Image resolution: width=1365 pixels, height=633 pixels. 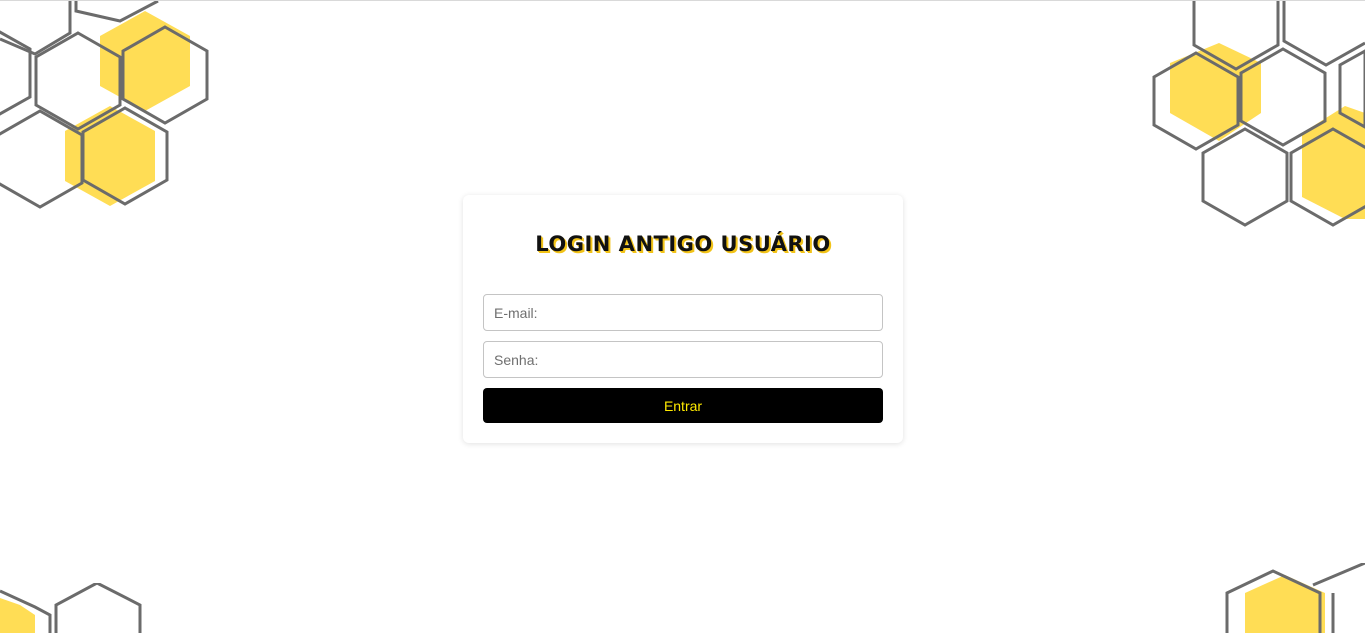 What do you see at coordinates (683, 244) in the screenshot?
I see `login-title: Login Antigo Usuário` at bounding box center [683, 244].